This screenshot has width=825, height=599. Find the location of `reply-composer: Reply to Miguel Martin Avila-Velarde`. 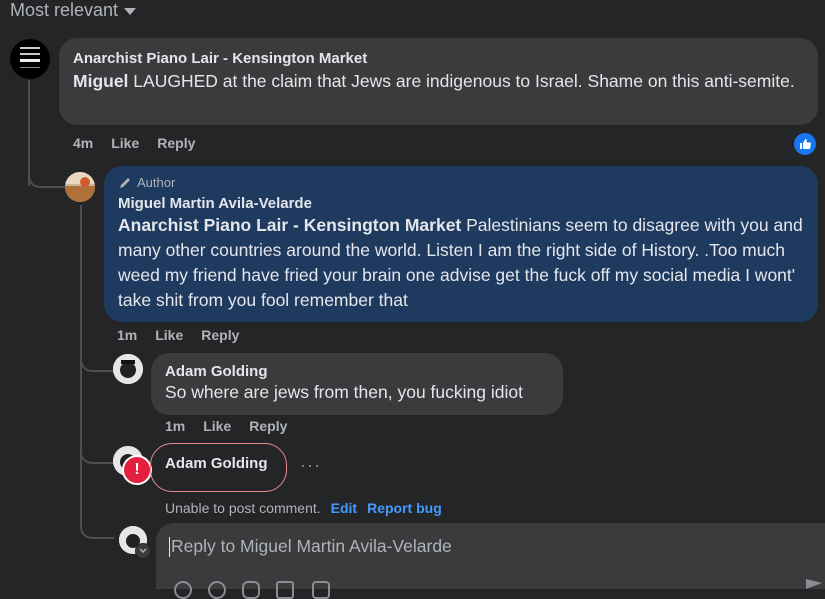

reply-composer: Reply to Miguel Martin Avila-Velarde is located at coordinates (490, 561).